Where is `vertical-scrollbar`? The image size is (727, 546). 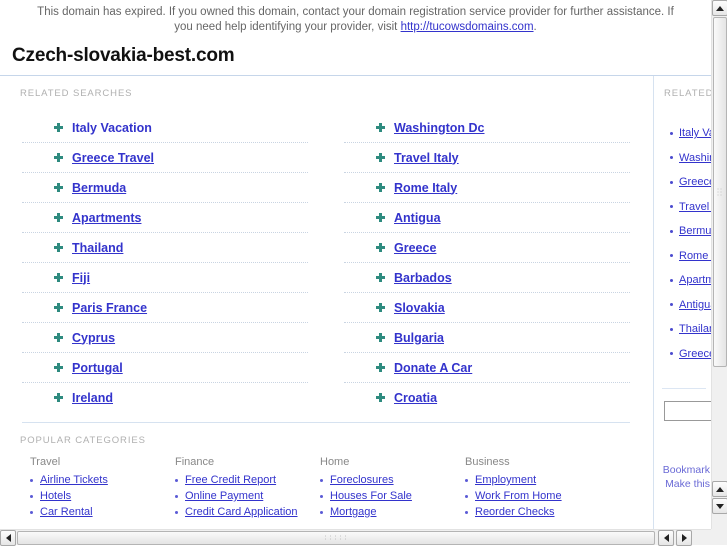 vertical-scrollbar is located at coordinates (719, 264).